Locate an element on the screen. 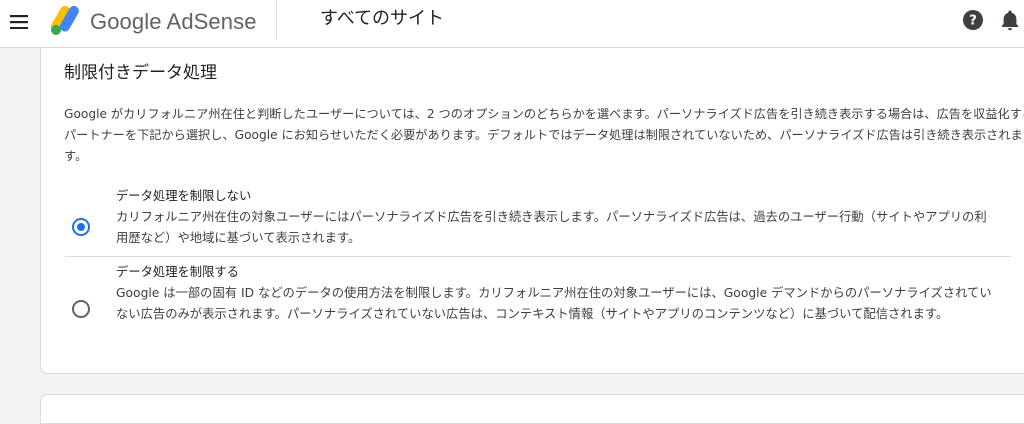 The width and height of the screenshot is (1024, 424). adsense-logo: Google AdSense is located at coordinates (152, 22).